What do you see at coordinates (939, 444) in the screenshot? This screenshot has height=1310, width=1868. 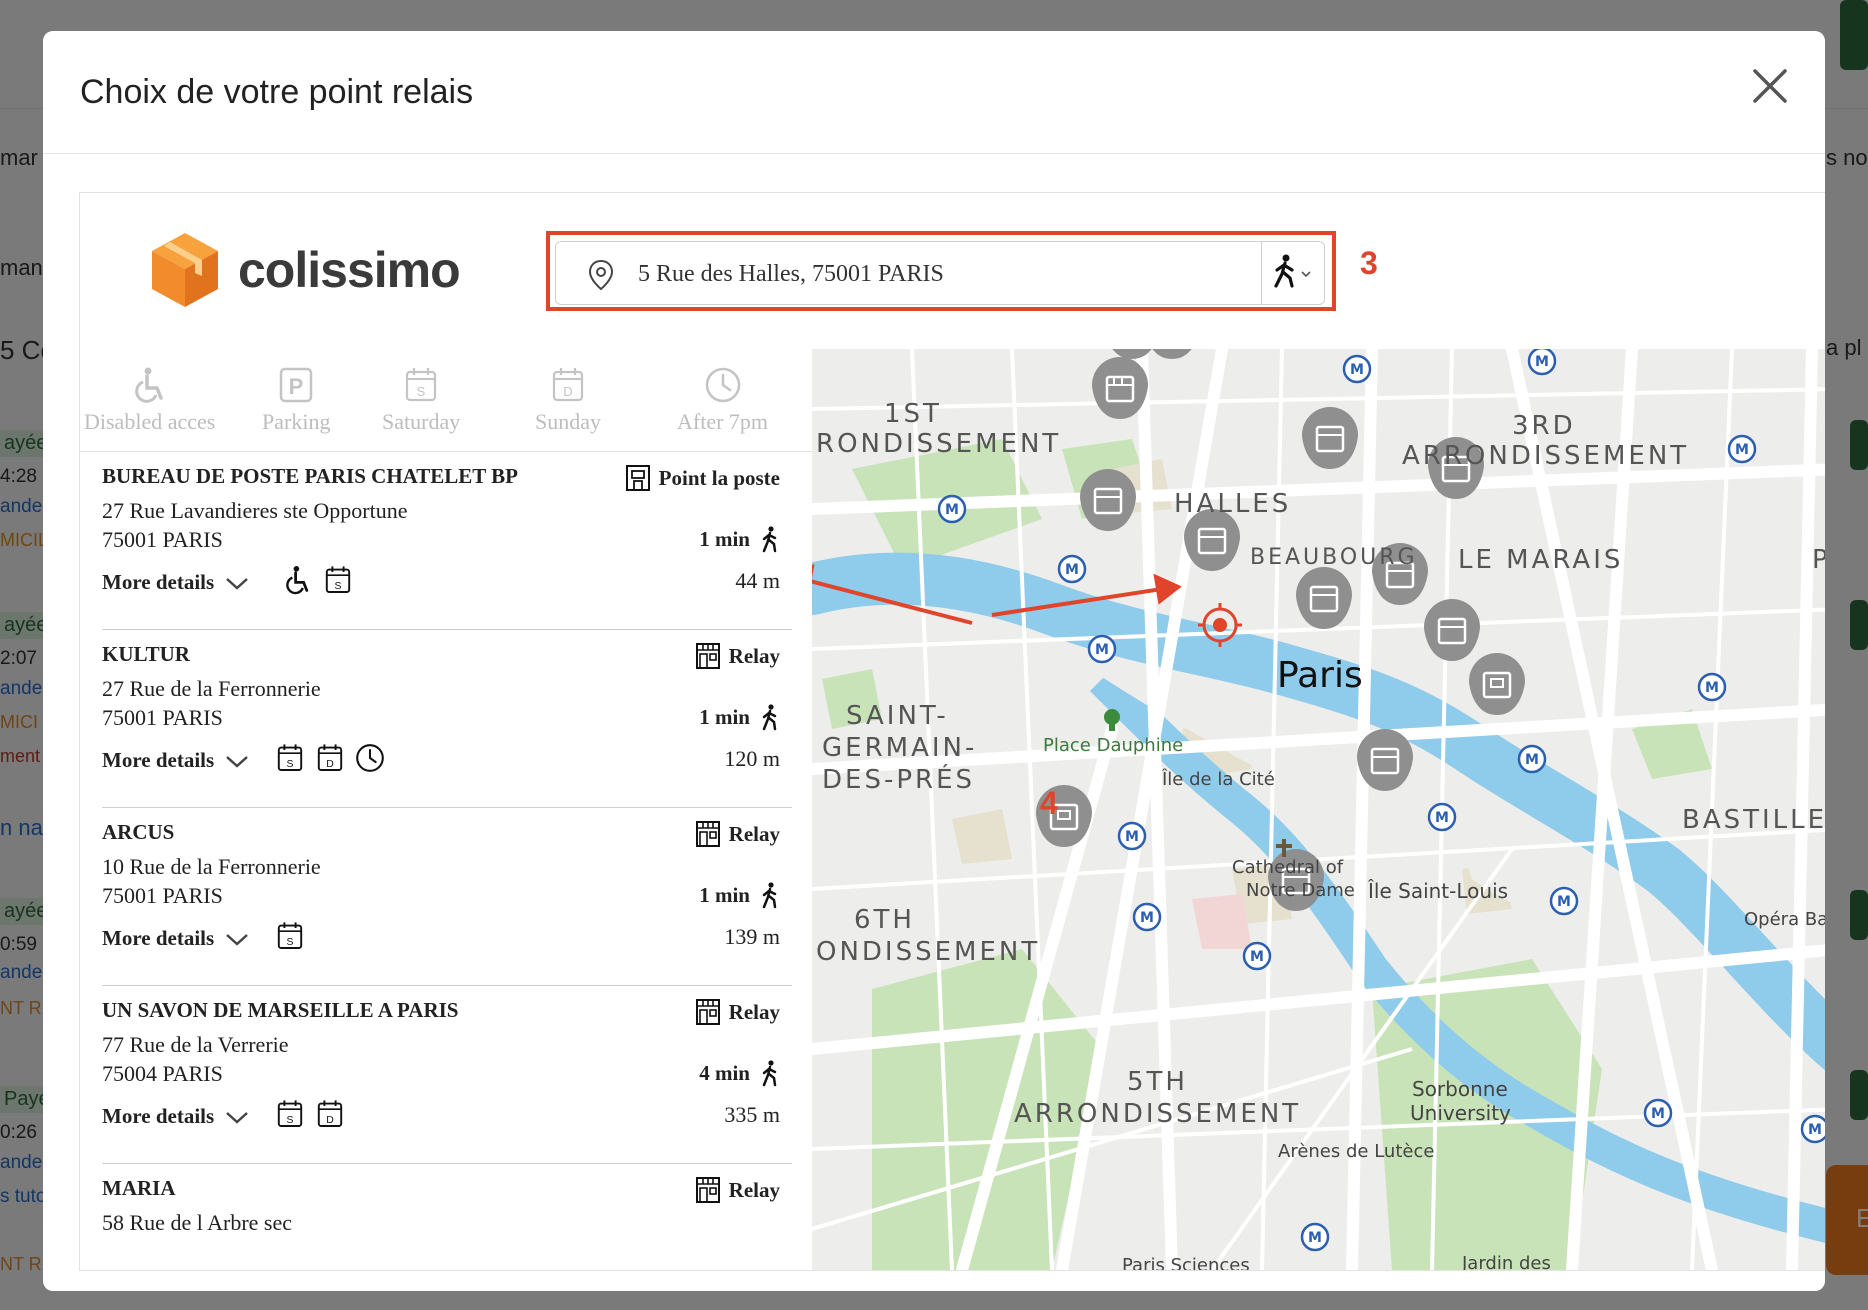 I see `map-label: RONDISSEMENT` at bounding box center [939, 444].